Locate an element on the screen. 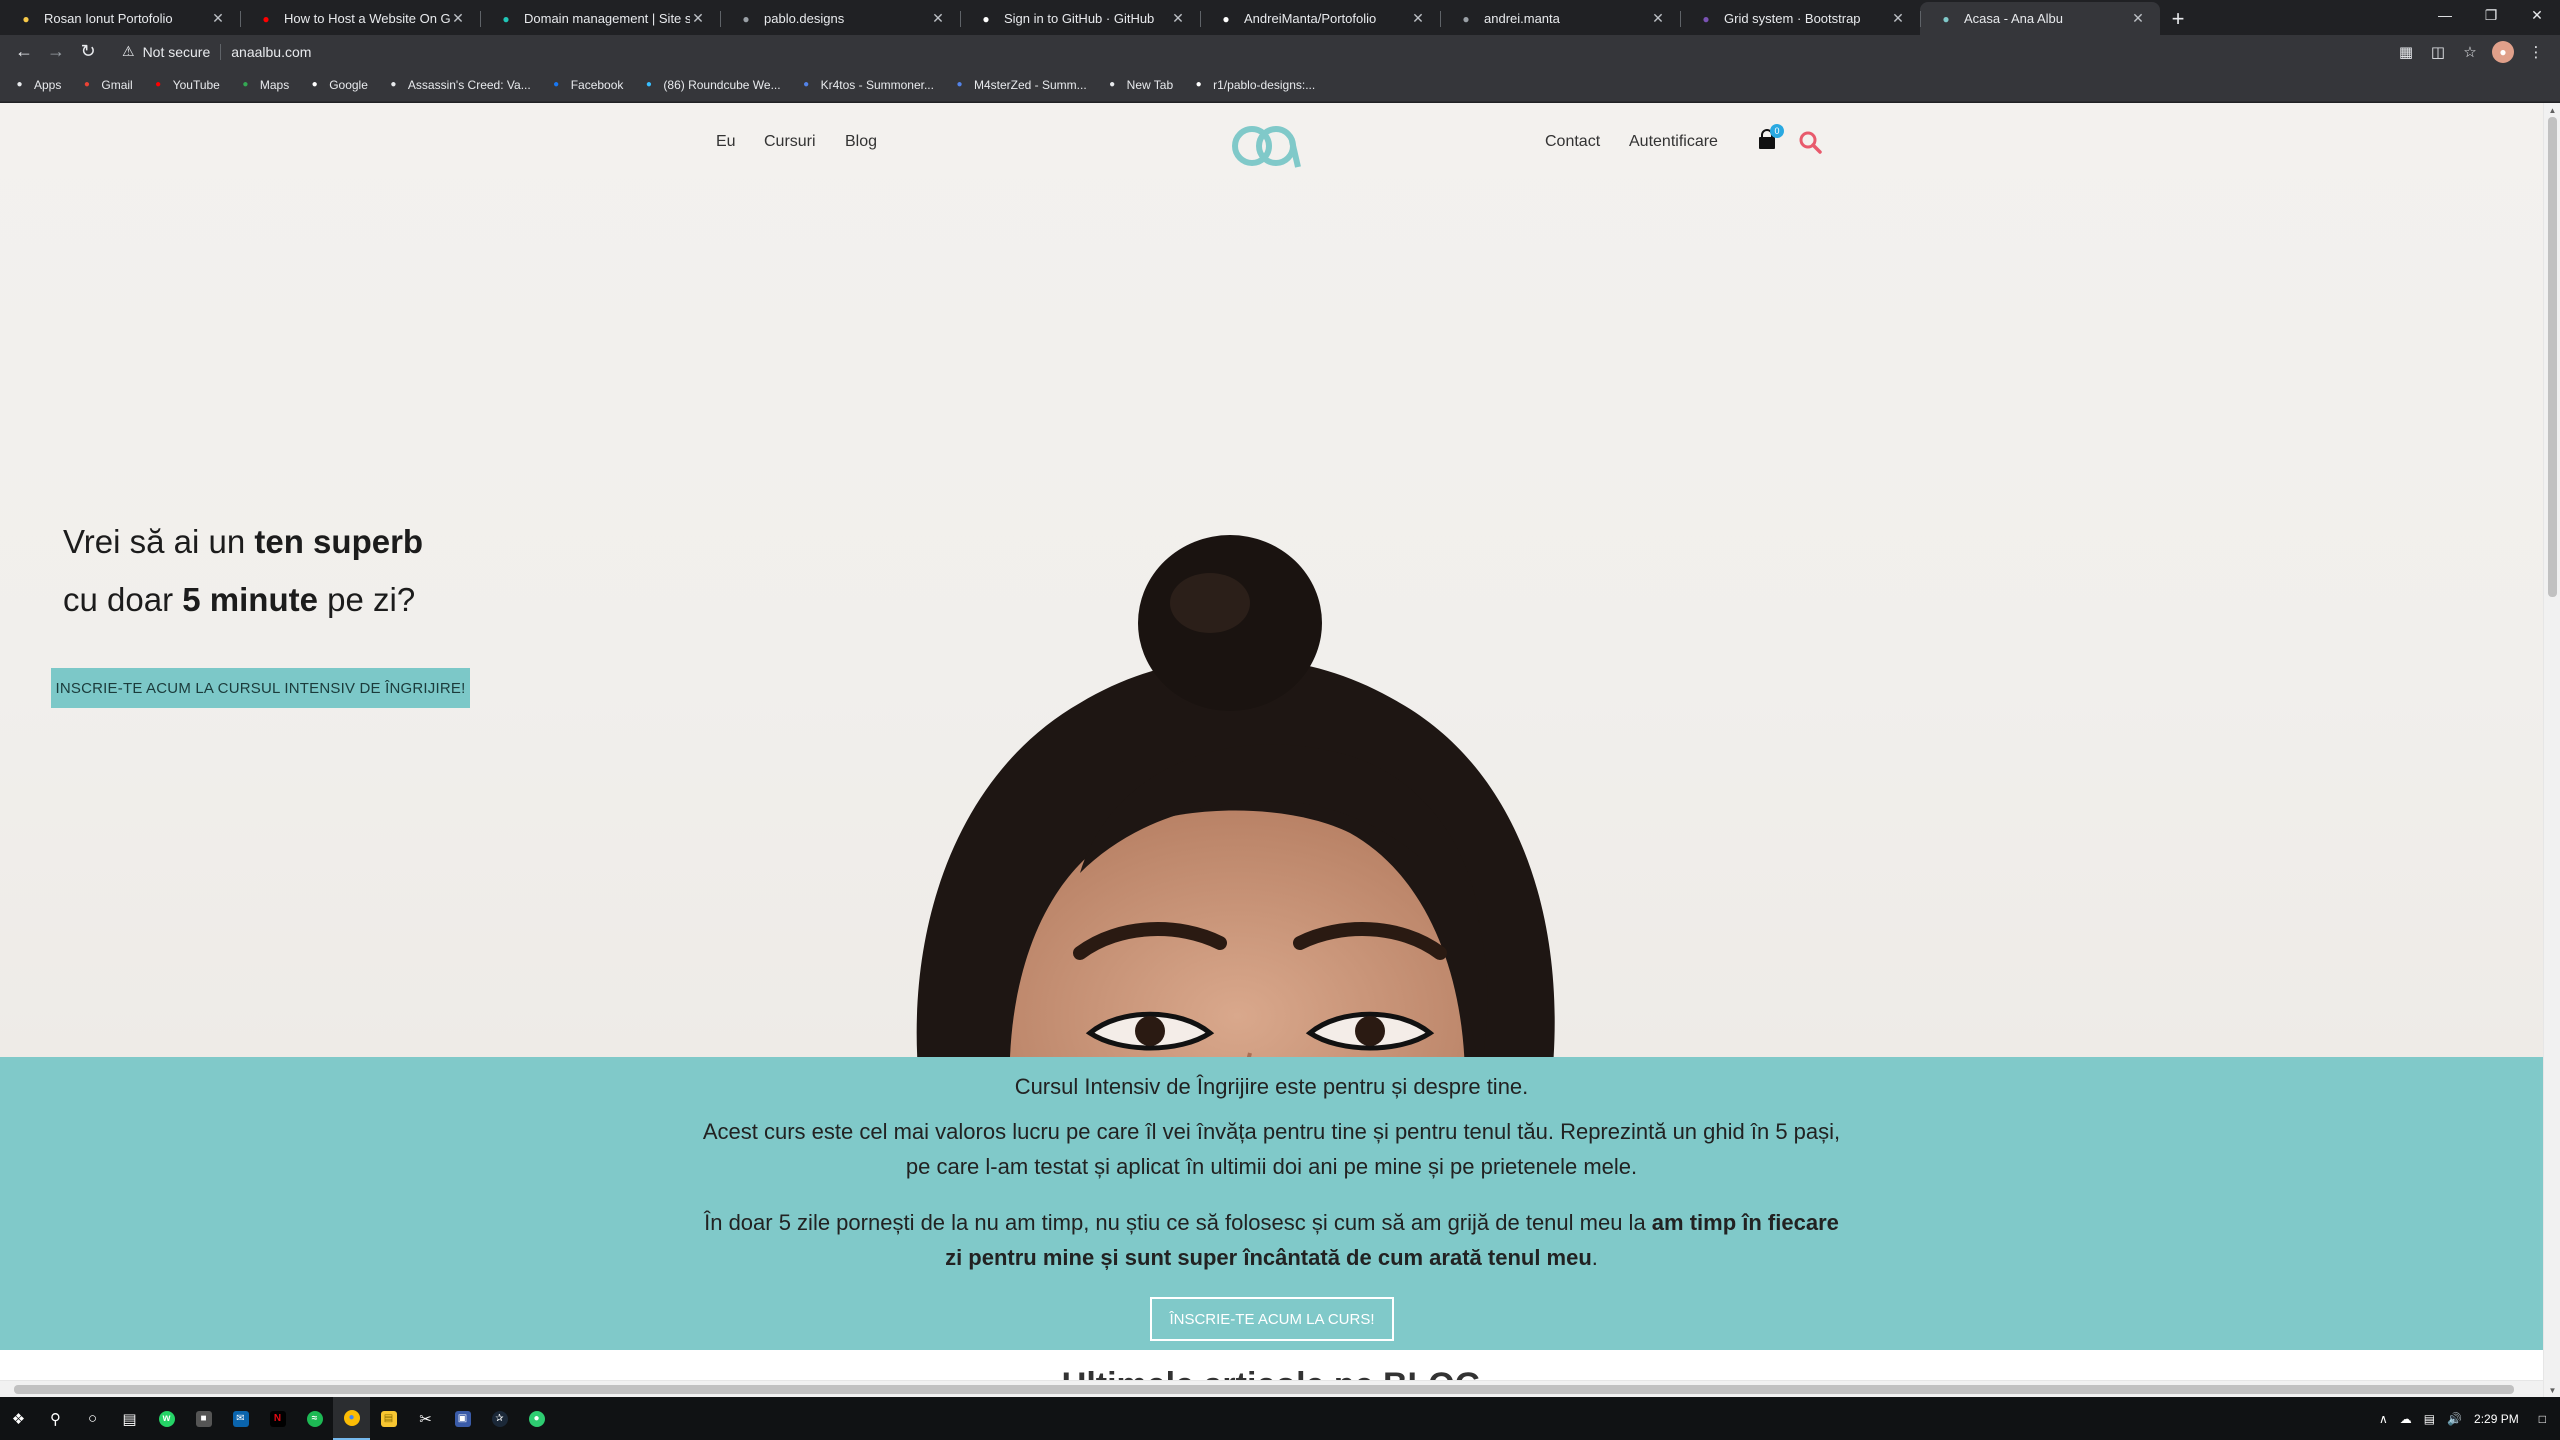 The image size is (2560, 1440). search-taskbar-icon: ⚲ is located at coordinates (55, 1418).